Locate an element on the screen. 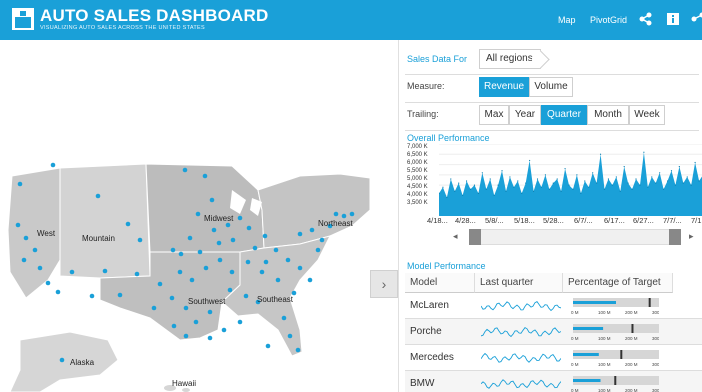  measure-revenue-button: Revenue is located at coordinates (504, 87).